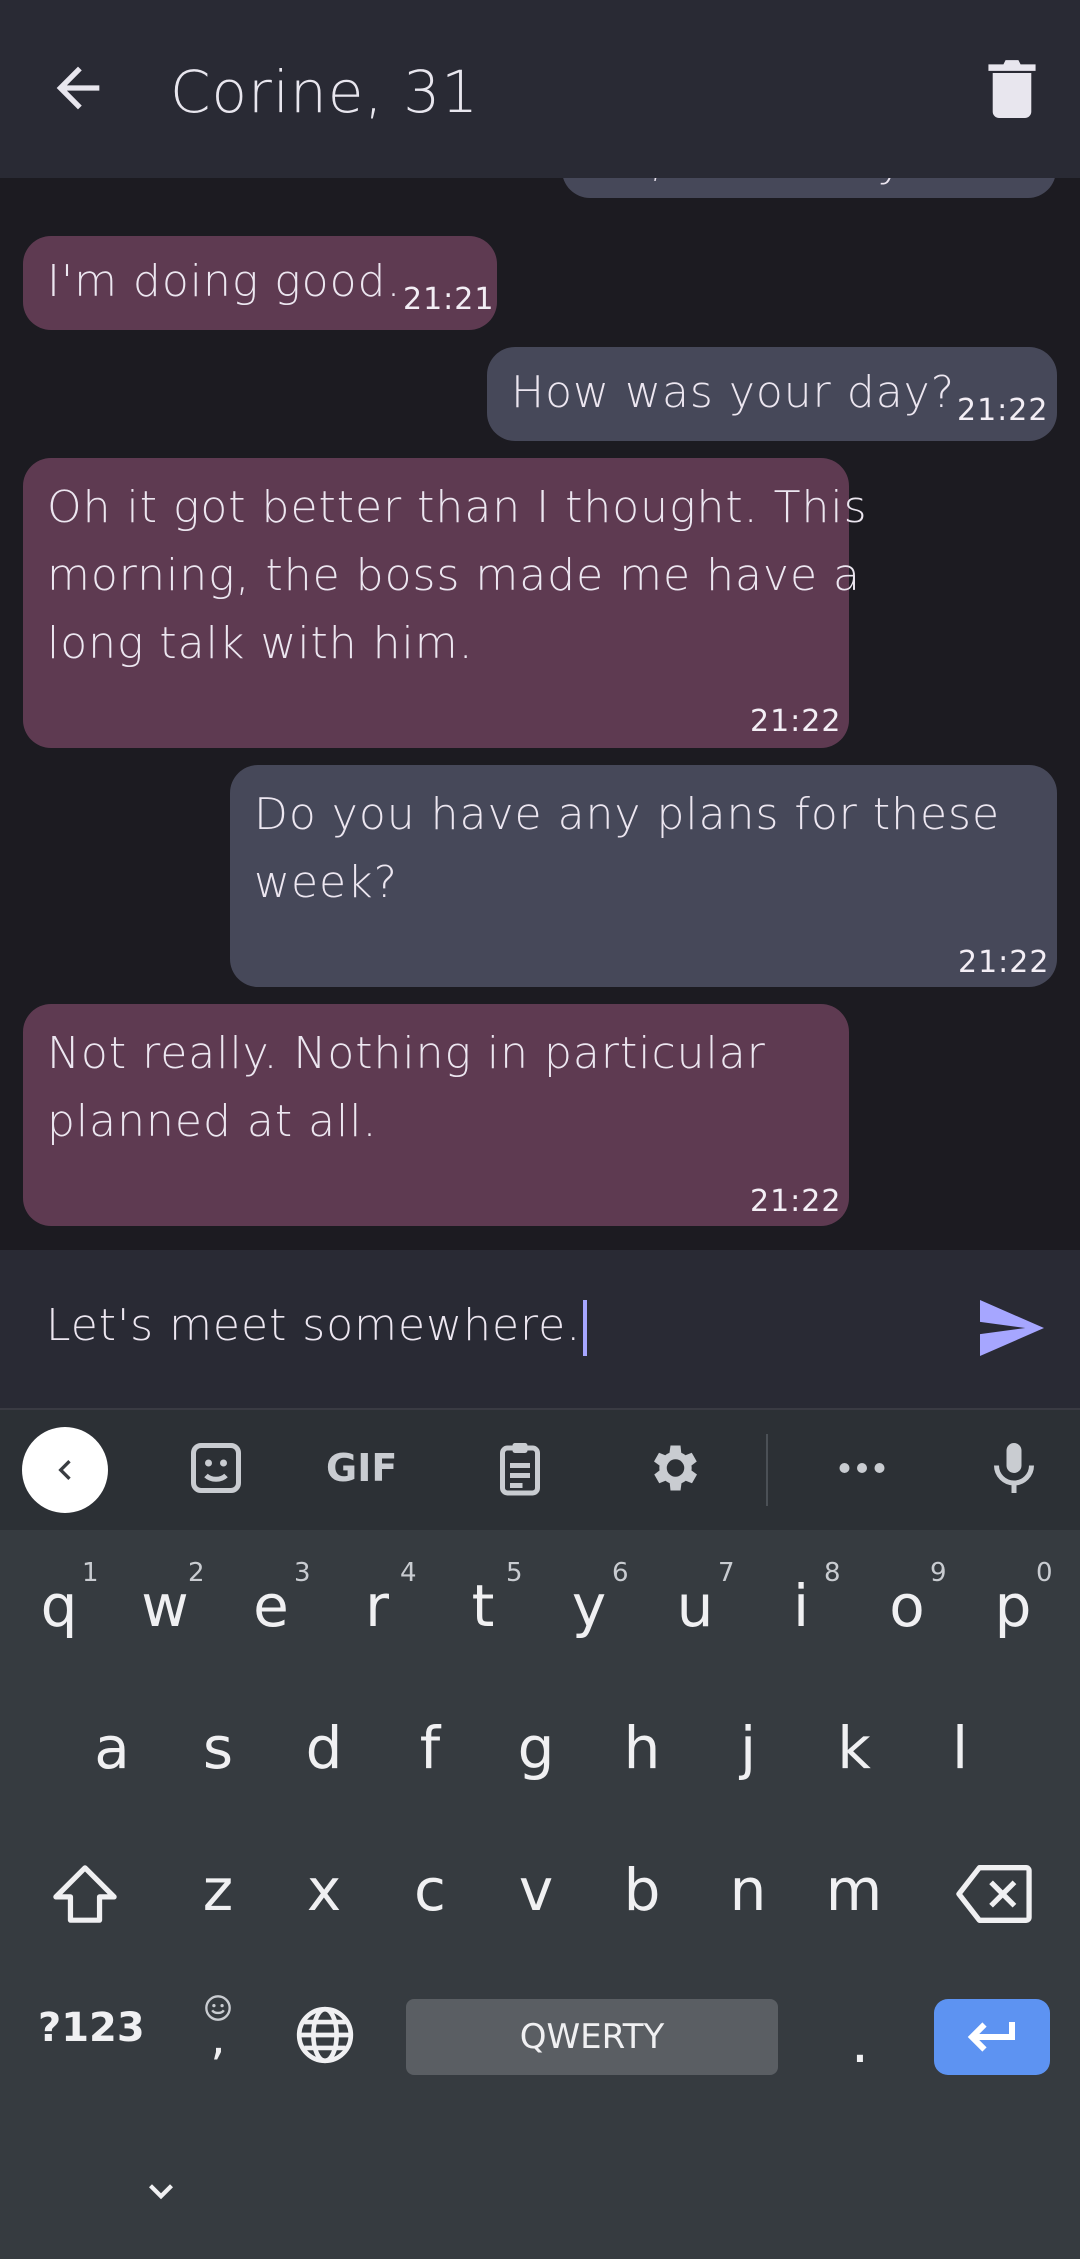  What do you see at coordinates (78, 88) in the screenshot?
I see `back-arrow-icon` at bounding box center [78, 88].